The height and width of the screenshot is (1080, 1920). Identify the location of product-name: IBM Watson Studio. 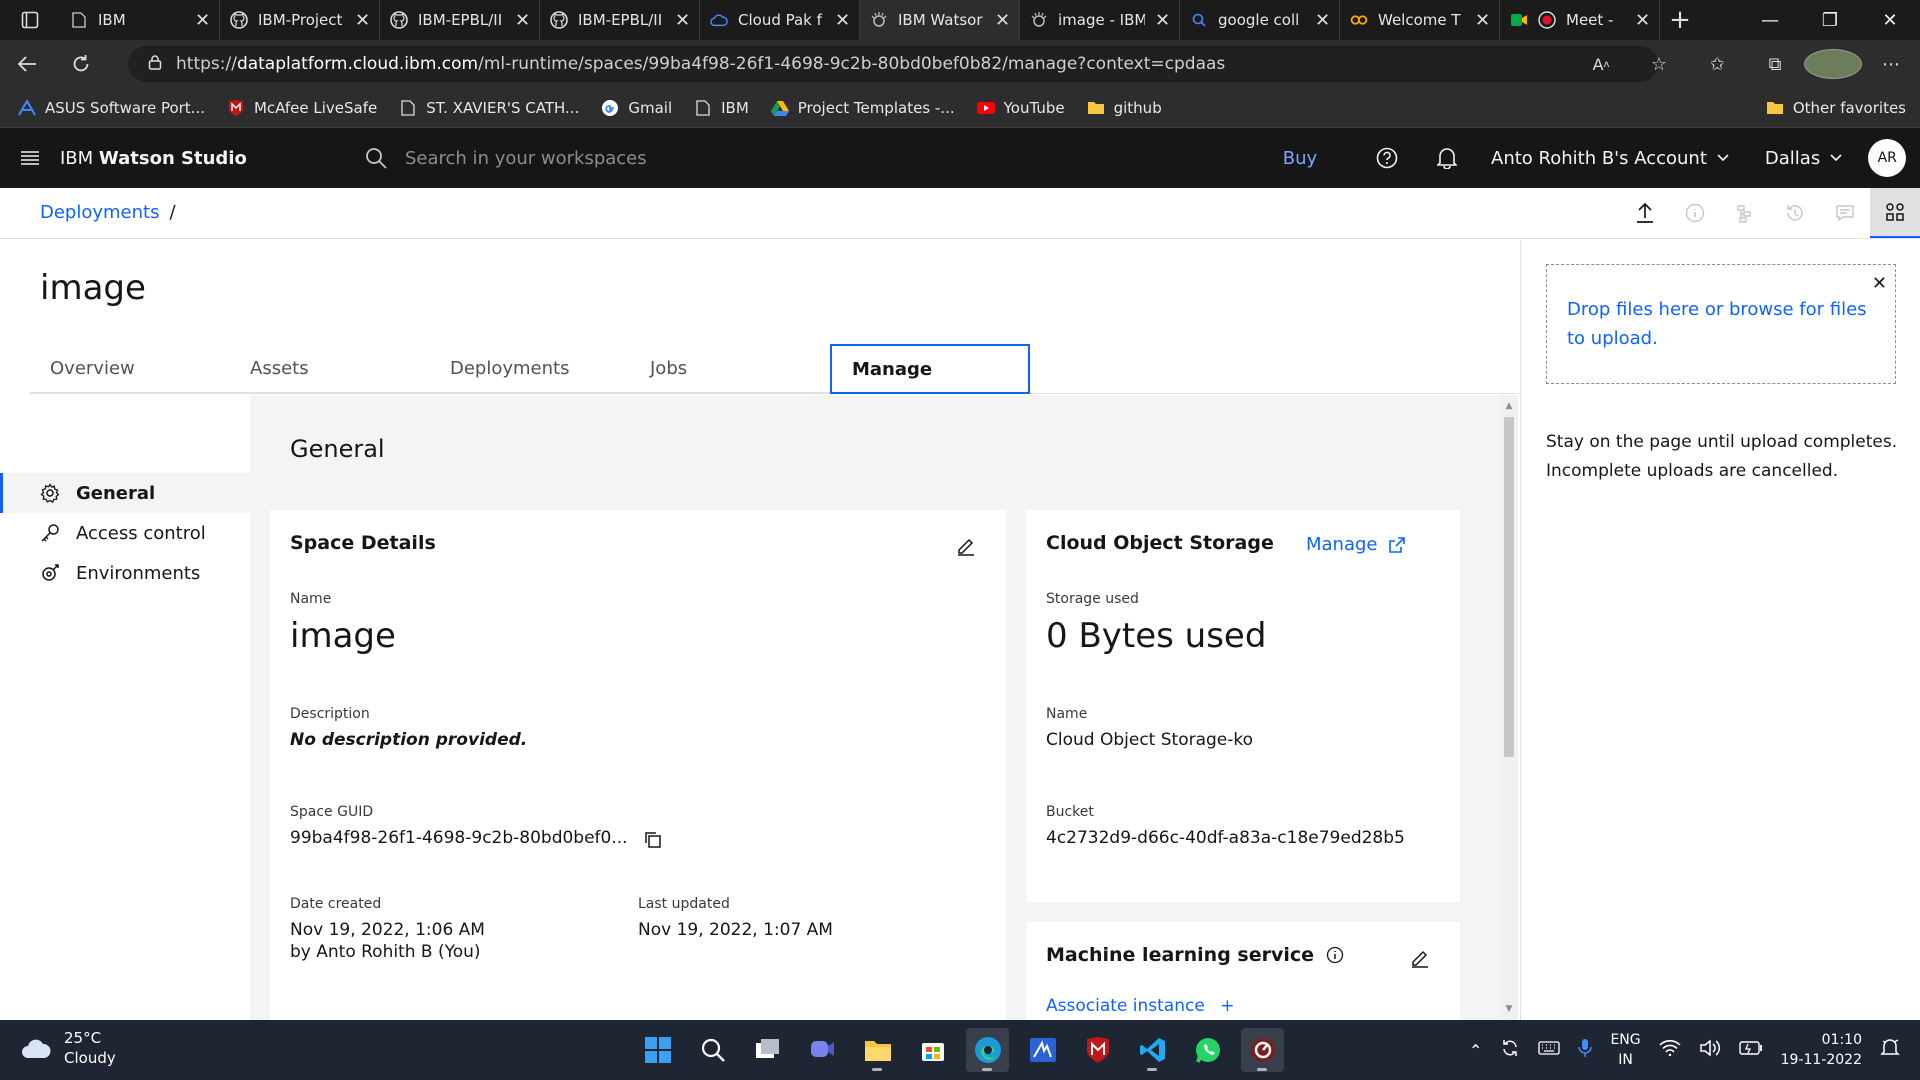
(205, 158).